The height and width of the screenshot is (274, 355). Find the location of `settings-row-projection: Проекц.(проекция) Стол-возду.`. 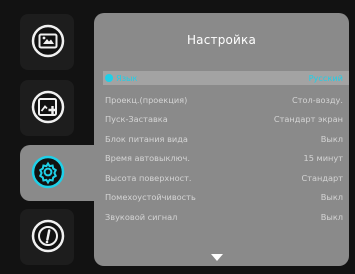

settings-row-projection: Проекц.(проекция) Стол-возду. is located at coordinates (226, 100).